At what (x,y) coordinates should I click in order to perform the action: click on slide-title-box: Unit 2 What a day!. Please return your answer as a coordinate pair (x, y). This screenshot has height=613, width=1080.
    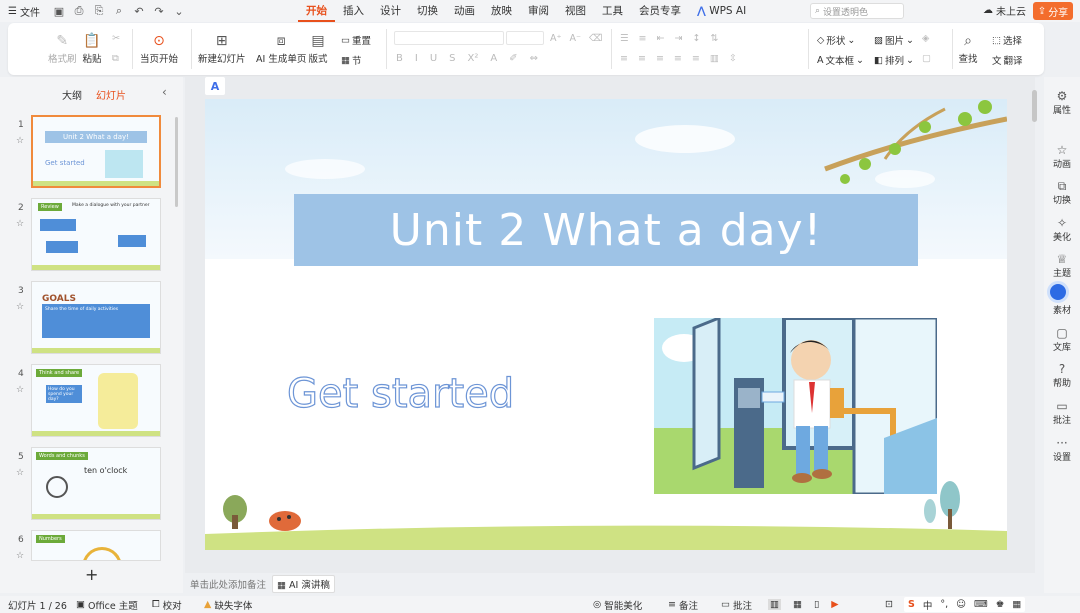
    Looking at the image, I should click on (606, 230).